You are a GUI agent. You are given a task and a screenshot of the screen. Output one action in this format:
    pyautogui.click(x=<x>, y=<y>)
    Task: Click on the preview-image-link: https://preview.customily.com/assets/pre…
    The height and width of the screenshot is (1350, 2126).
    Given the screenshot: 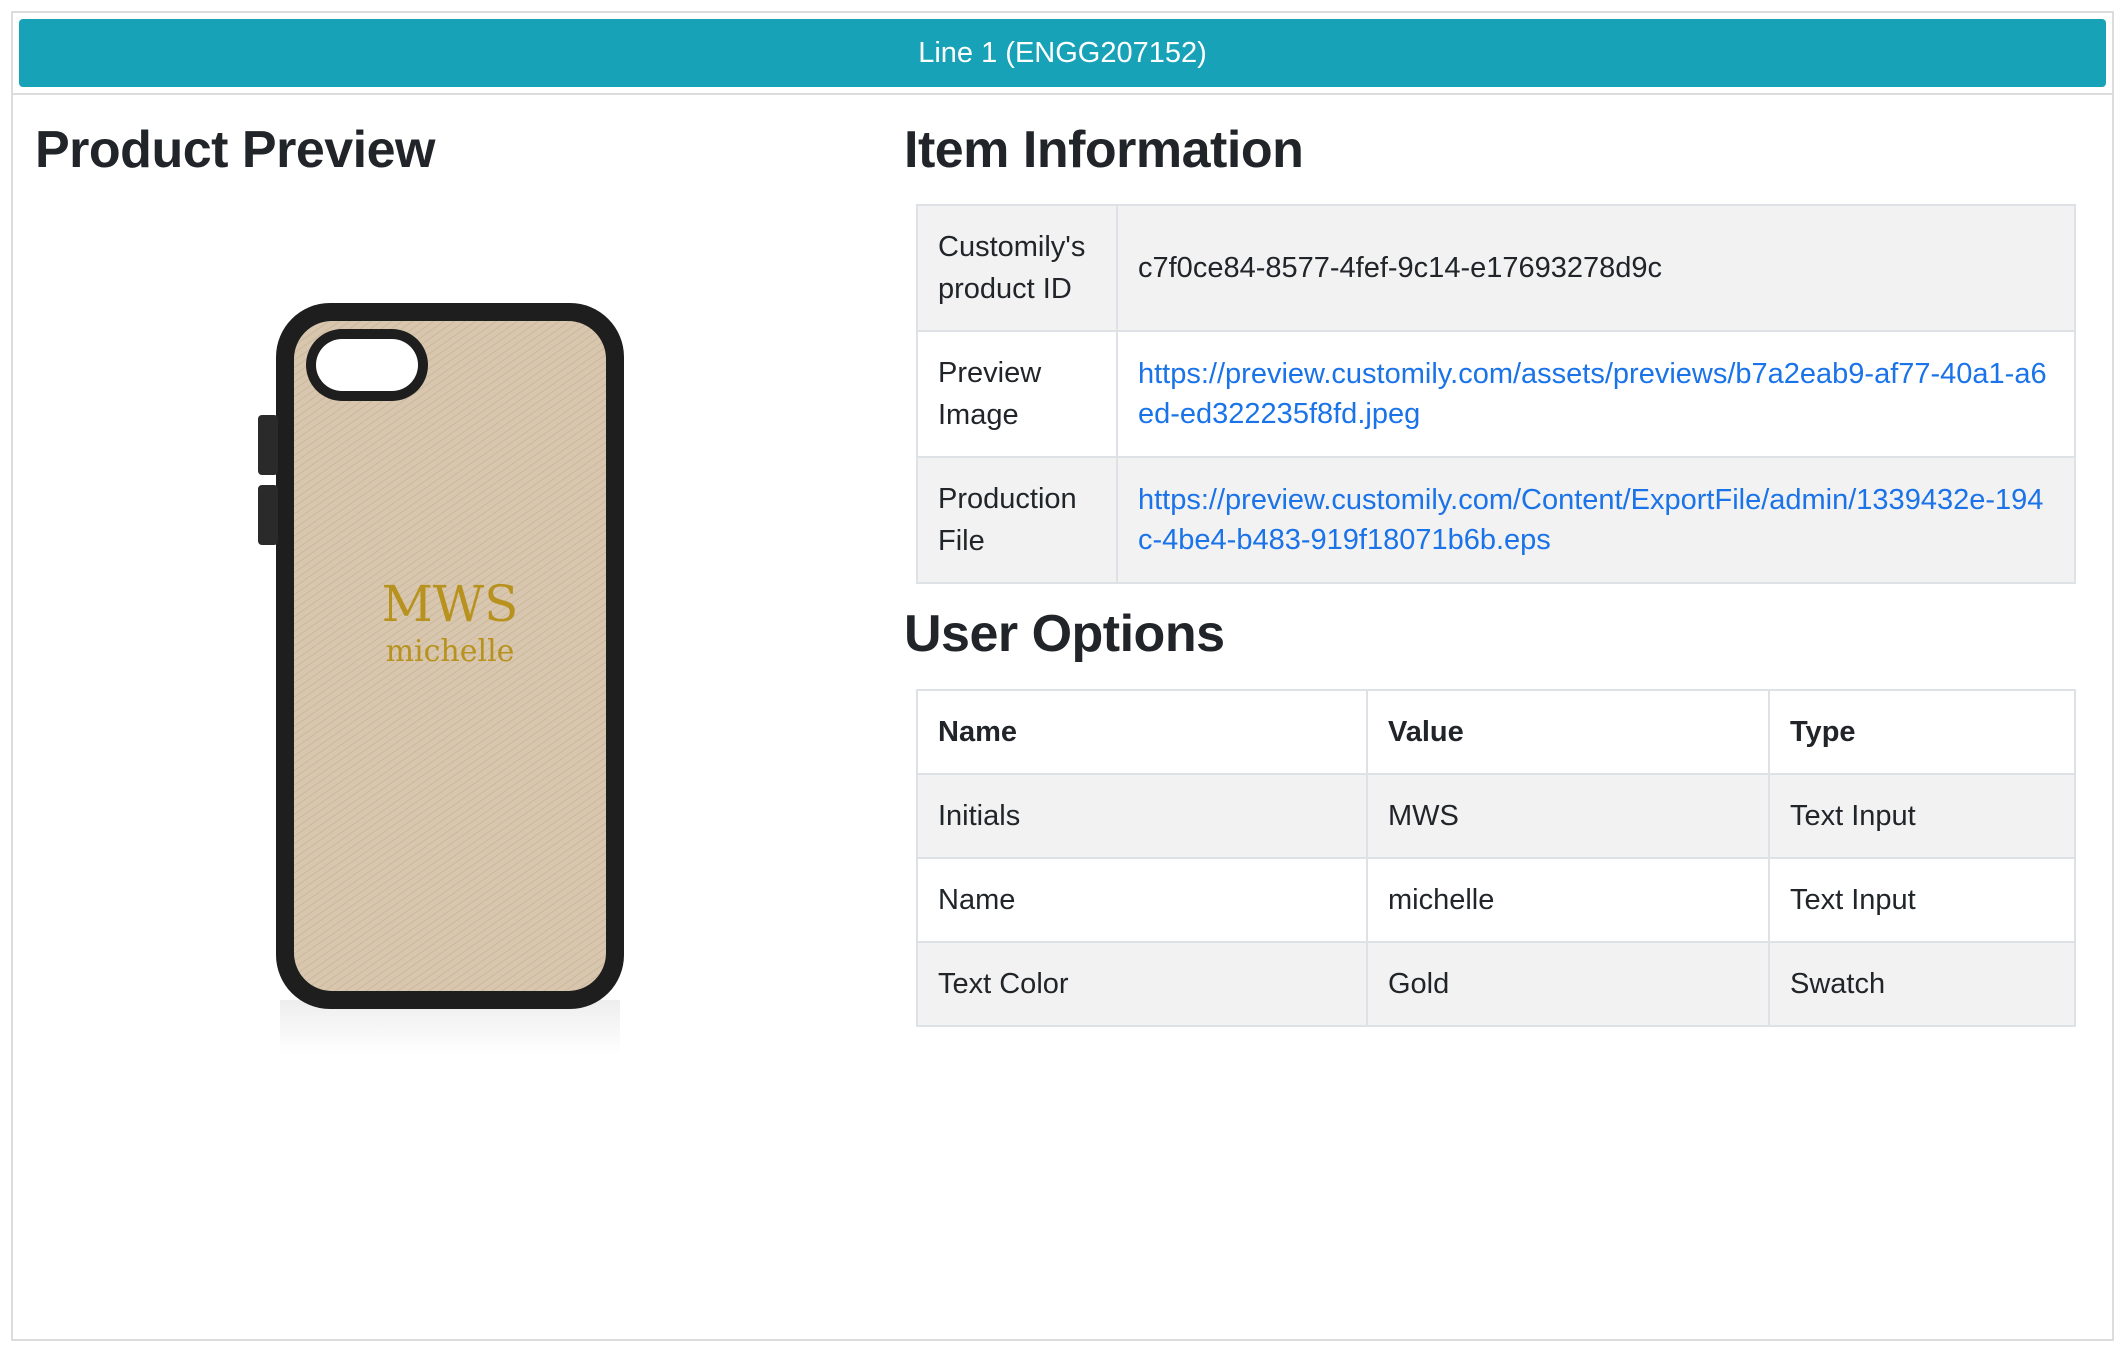 What is the action you would take?
    pyautogui.click(x=1592, y=394)
    